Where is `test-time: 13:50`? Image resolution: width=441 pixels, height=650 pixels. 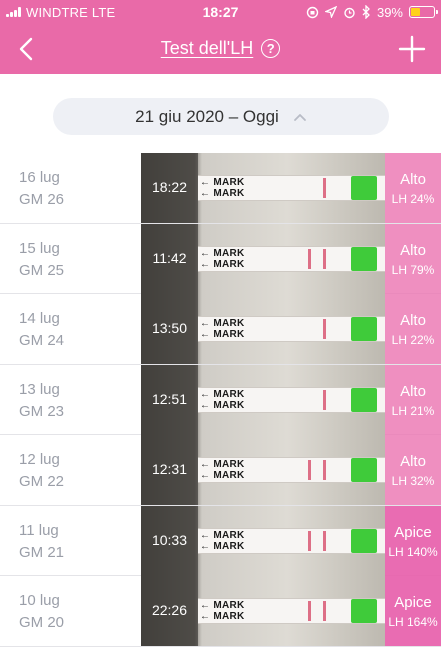
test-time: 13:50 is located at coordinates (169, 328).